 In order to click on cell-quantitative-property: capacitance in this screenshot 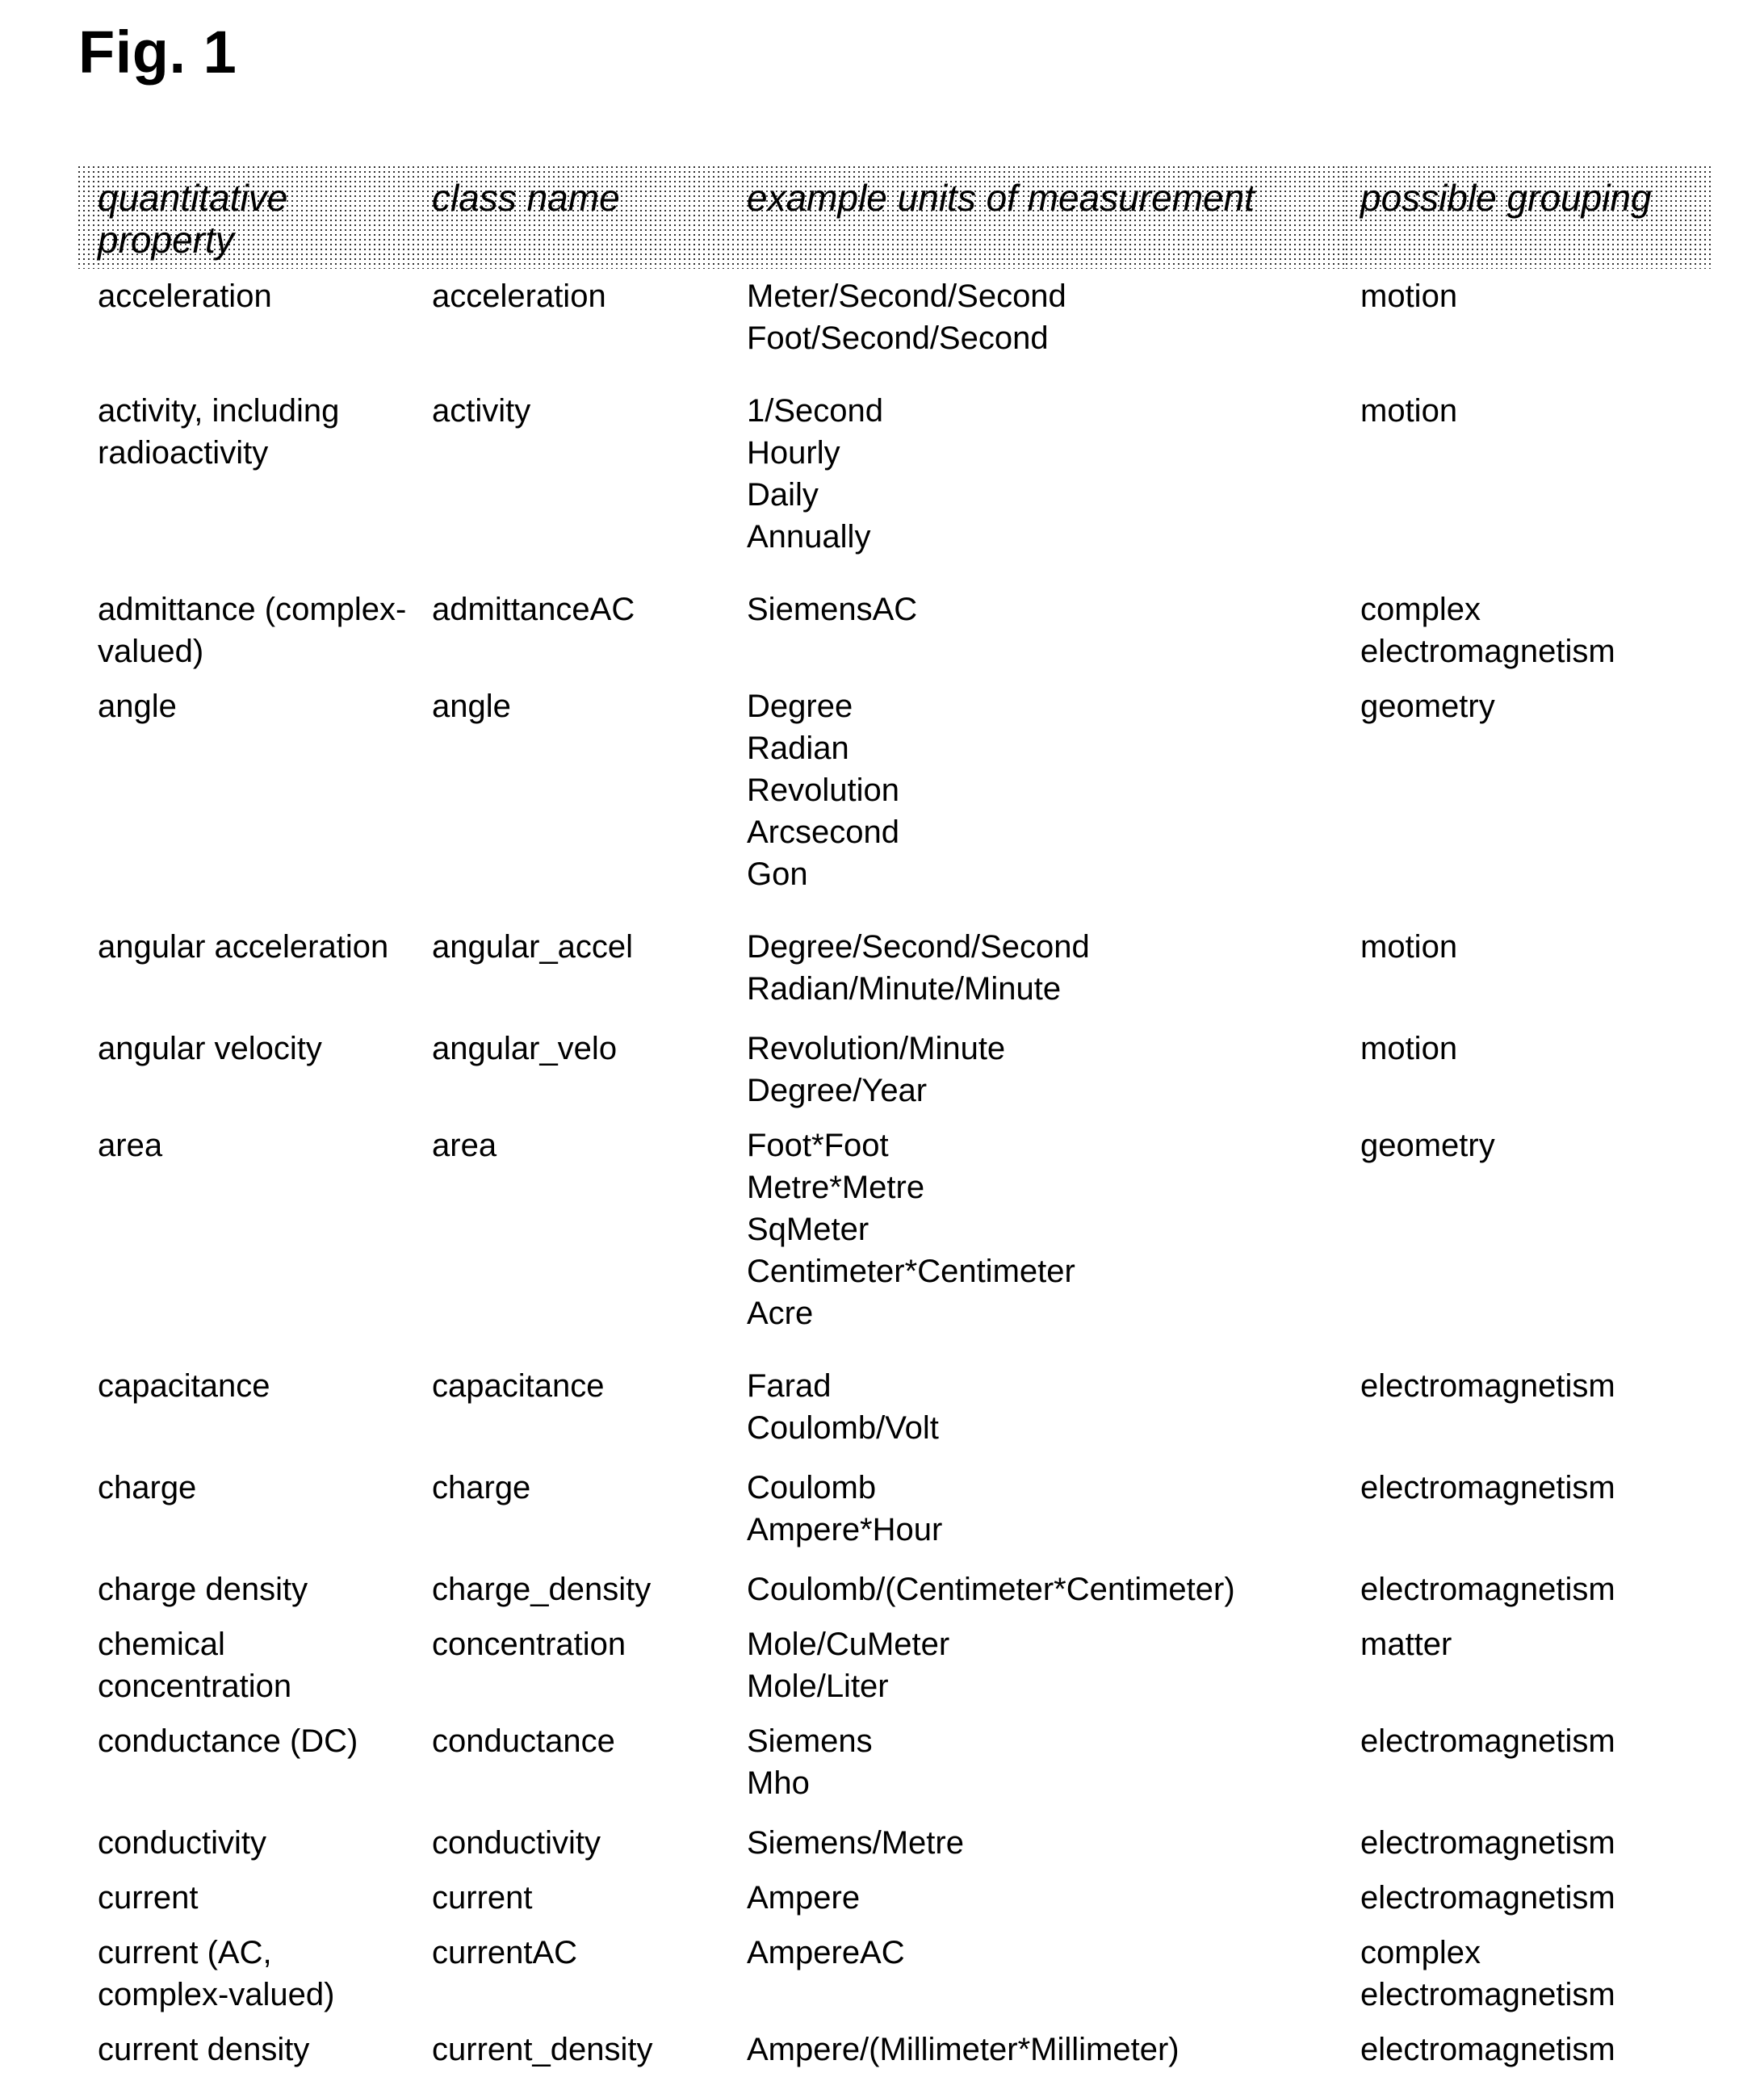, I will do `click(184, 1387)`.